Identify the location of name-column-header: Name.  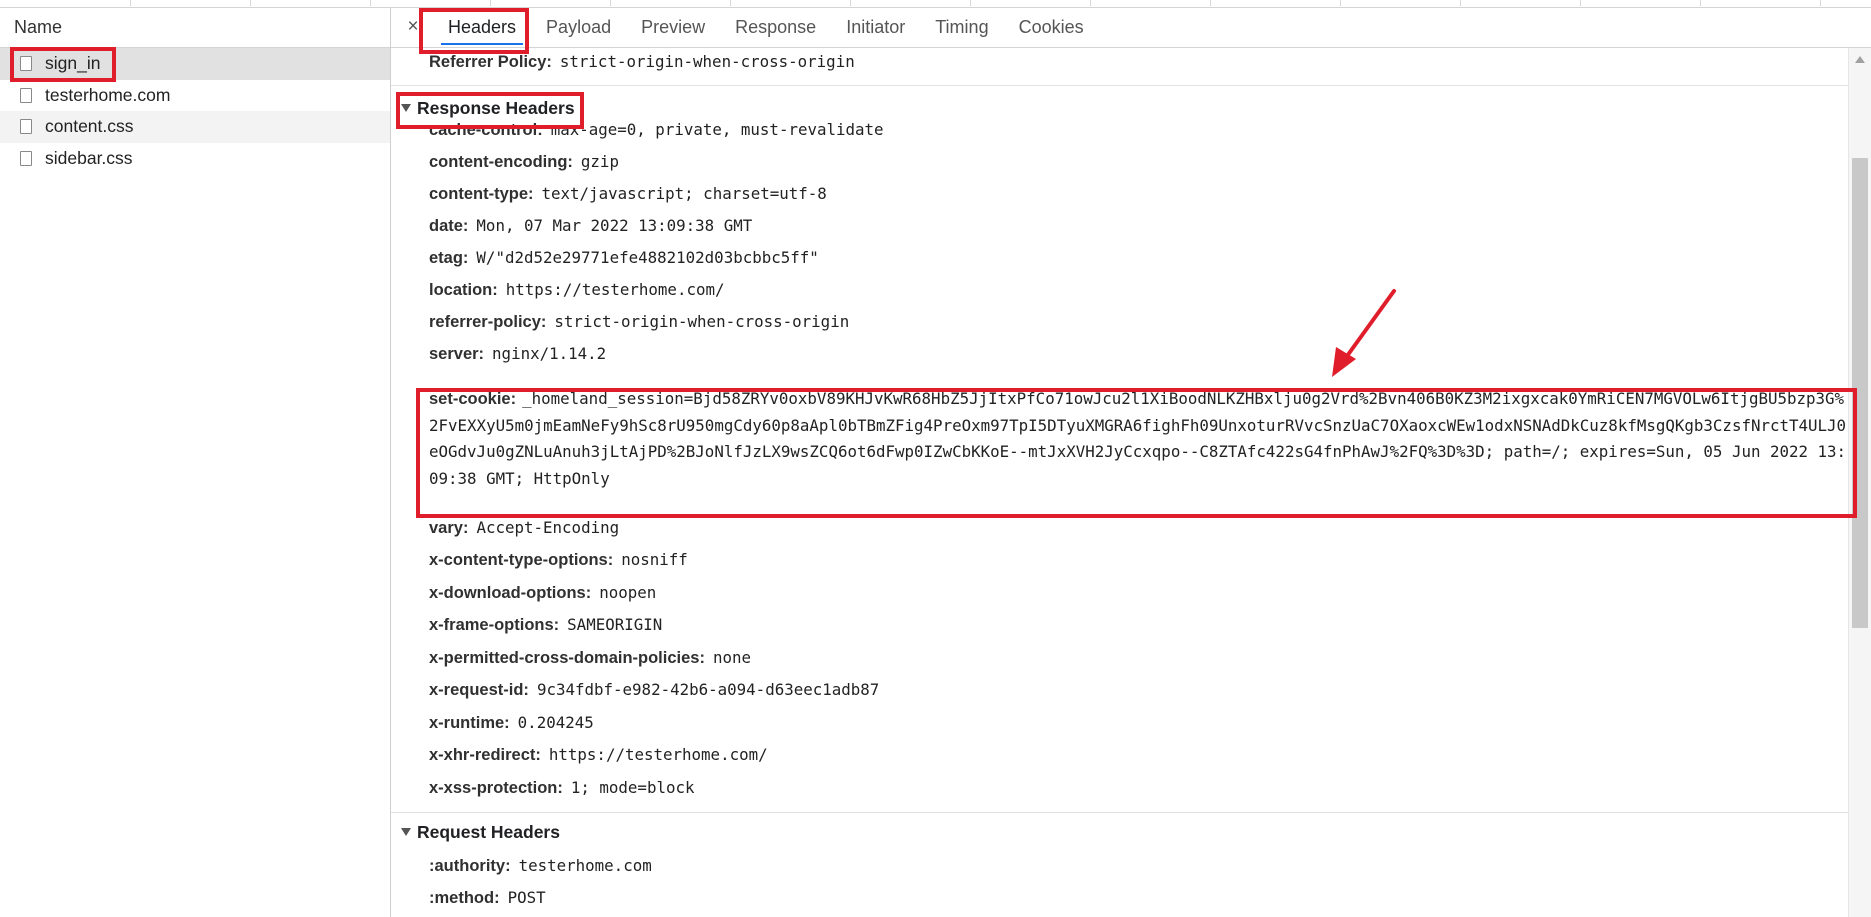
(195, 27).